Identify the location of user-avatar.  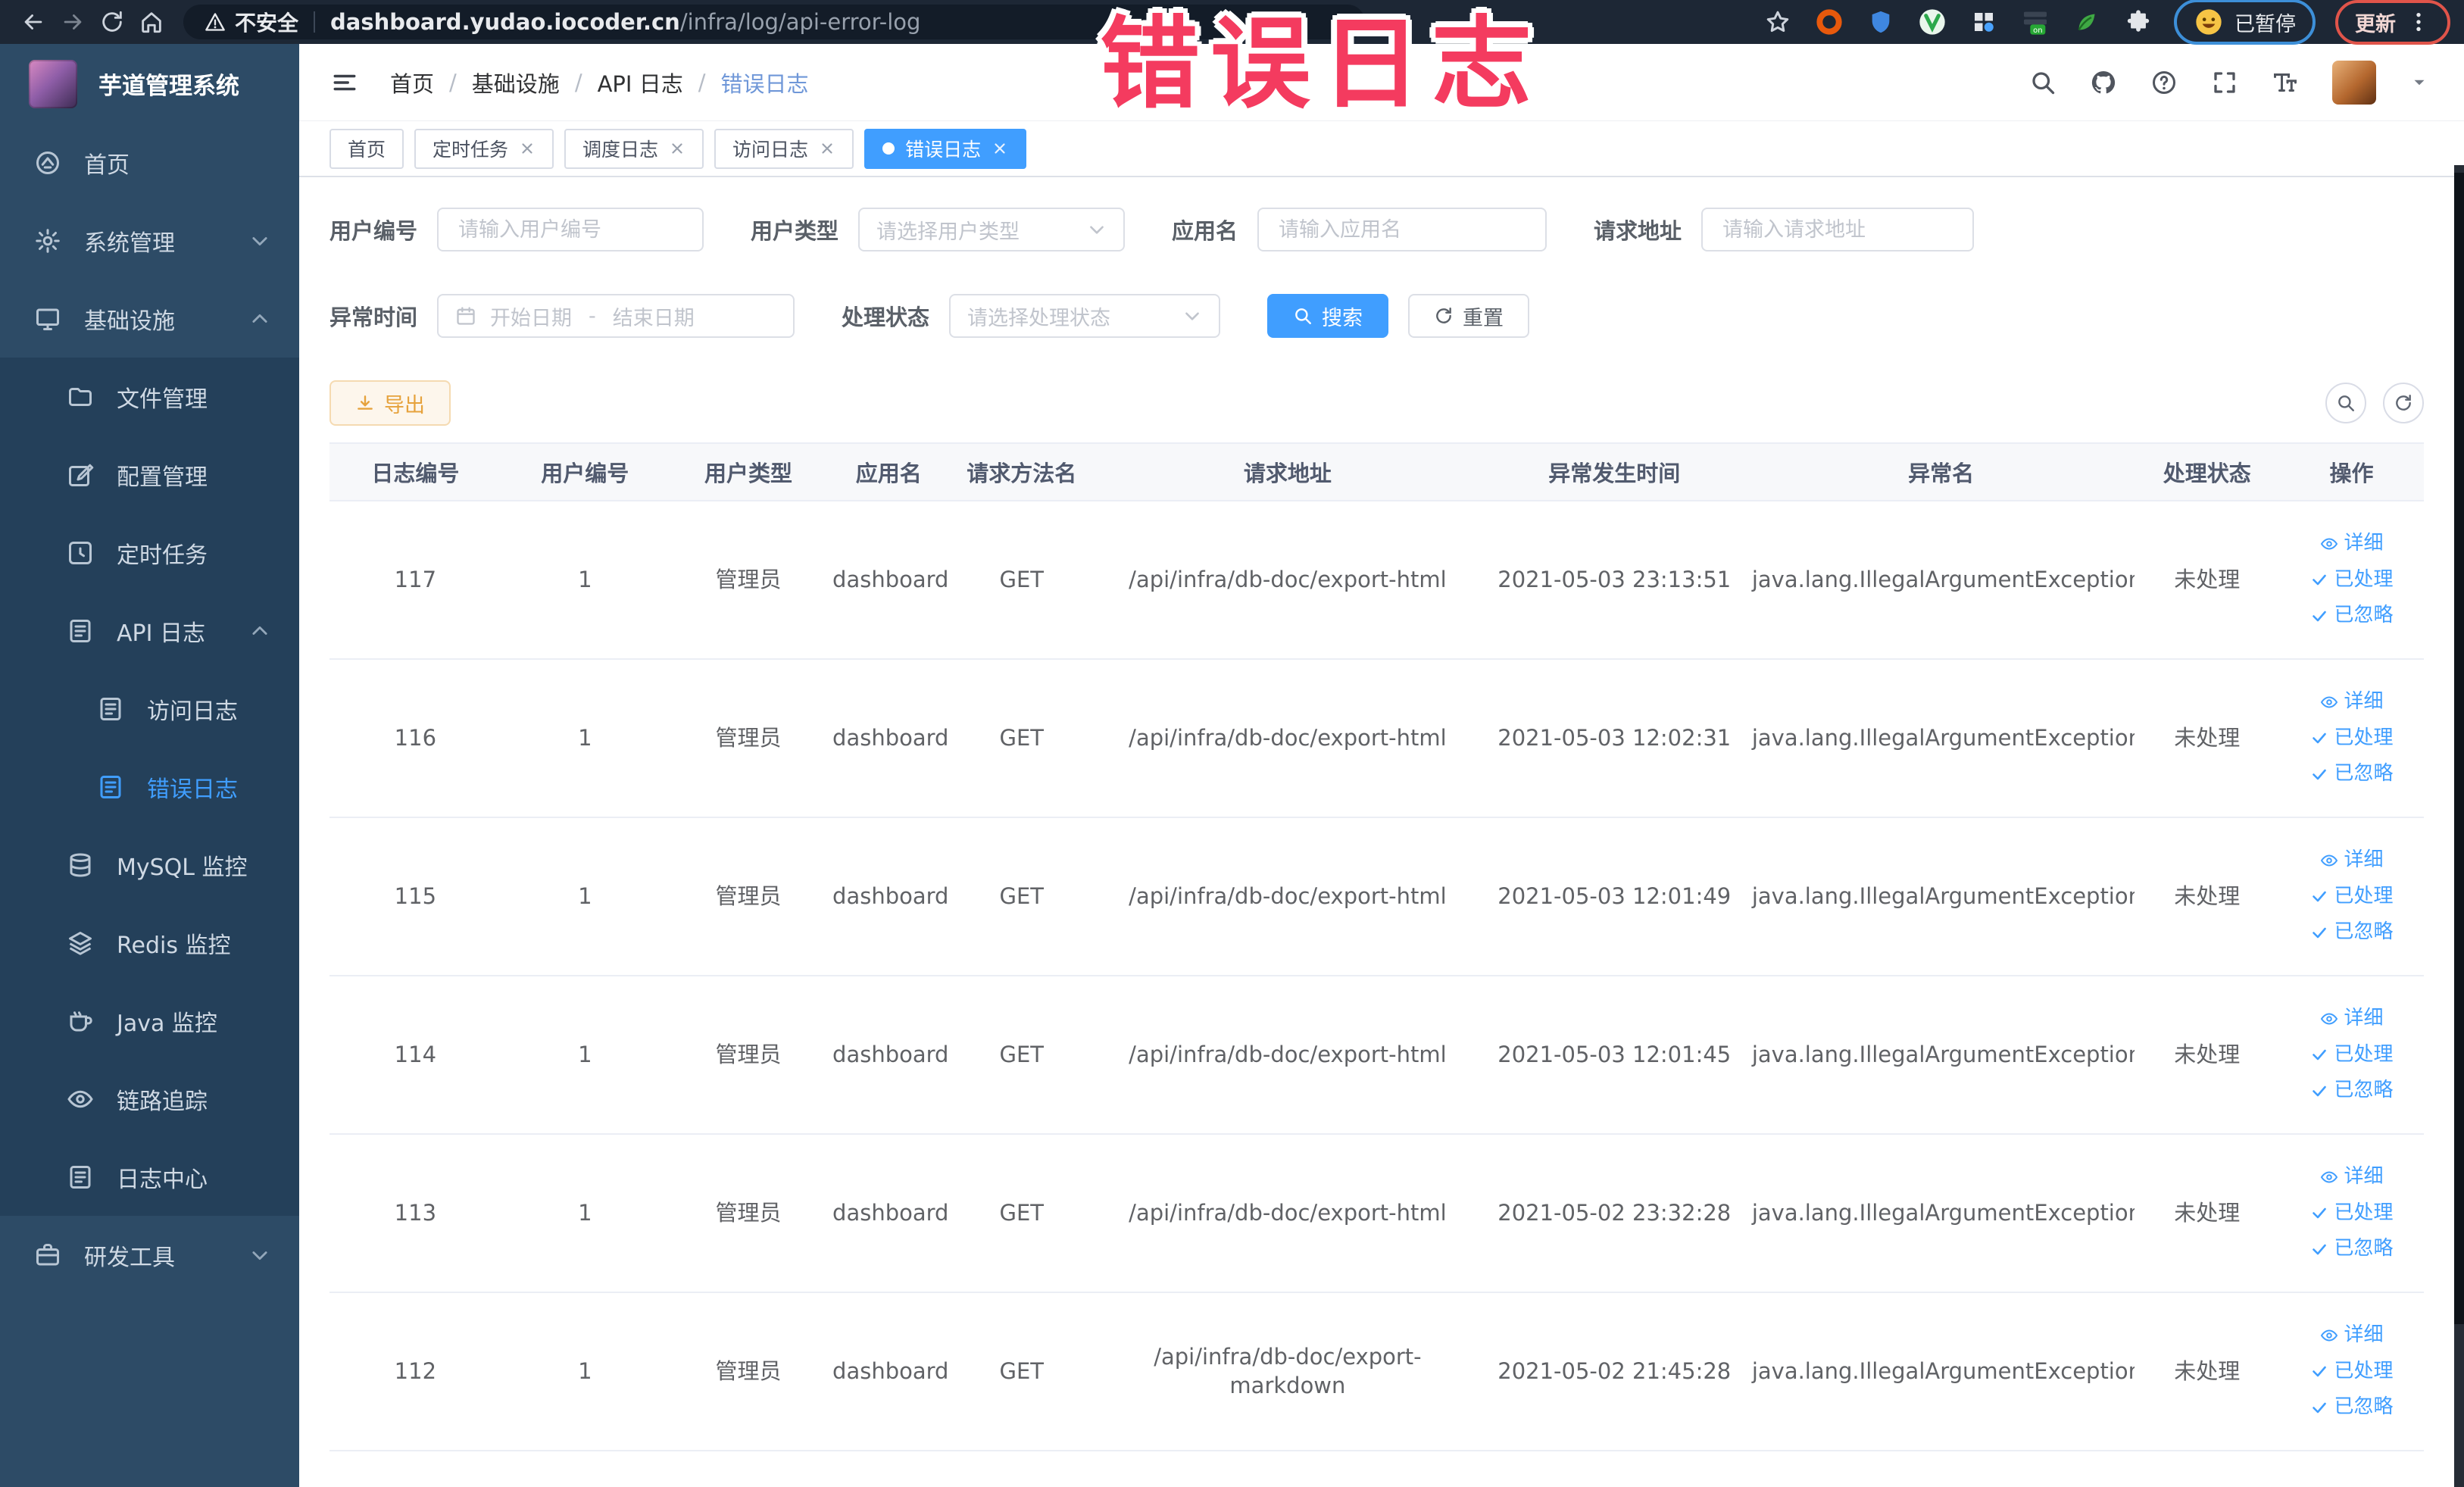
(2354, 82).